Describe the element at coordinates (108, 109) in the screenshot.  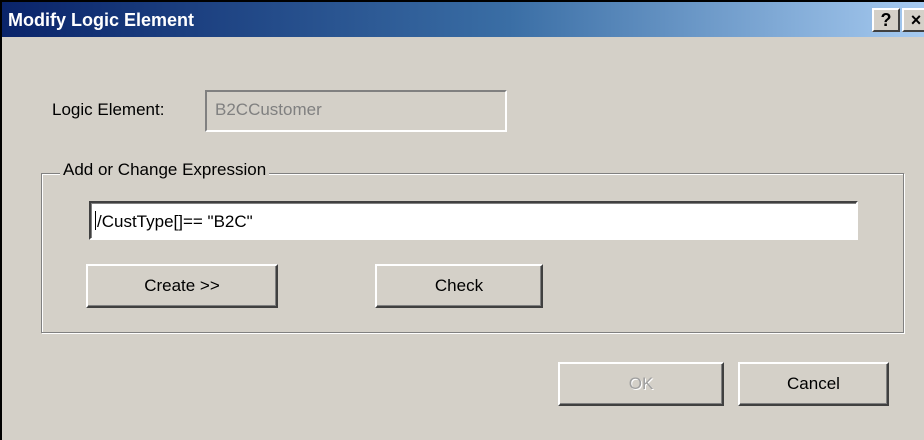
I see `logic-element-label: Logic Element:` at that location.